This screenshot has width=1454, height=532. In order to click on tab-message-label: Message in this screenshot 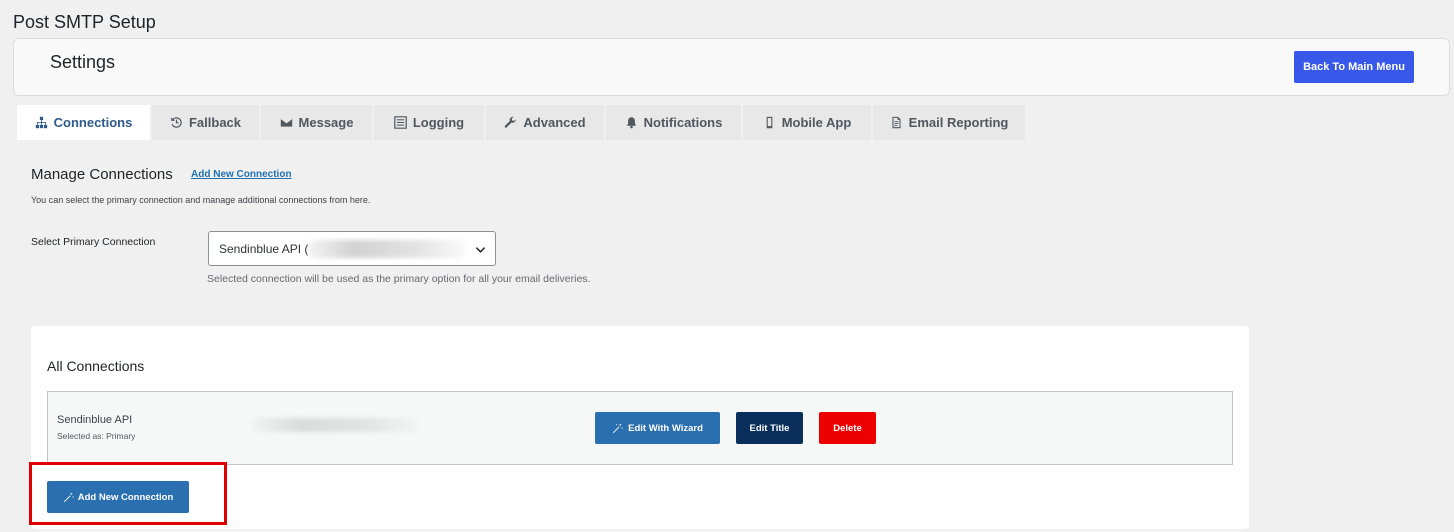, I will do `click(326, 122)`.